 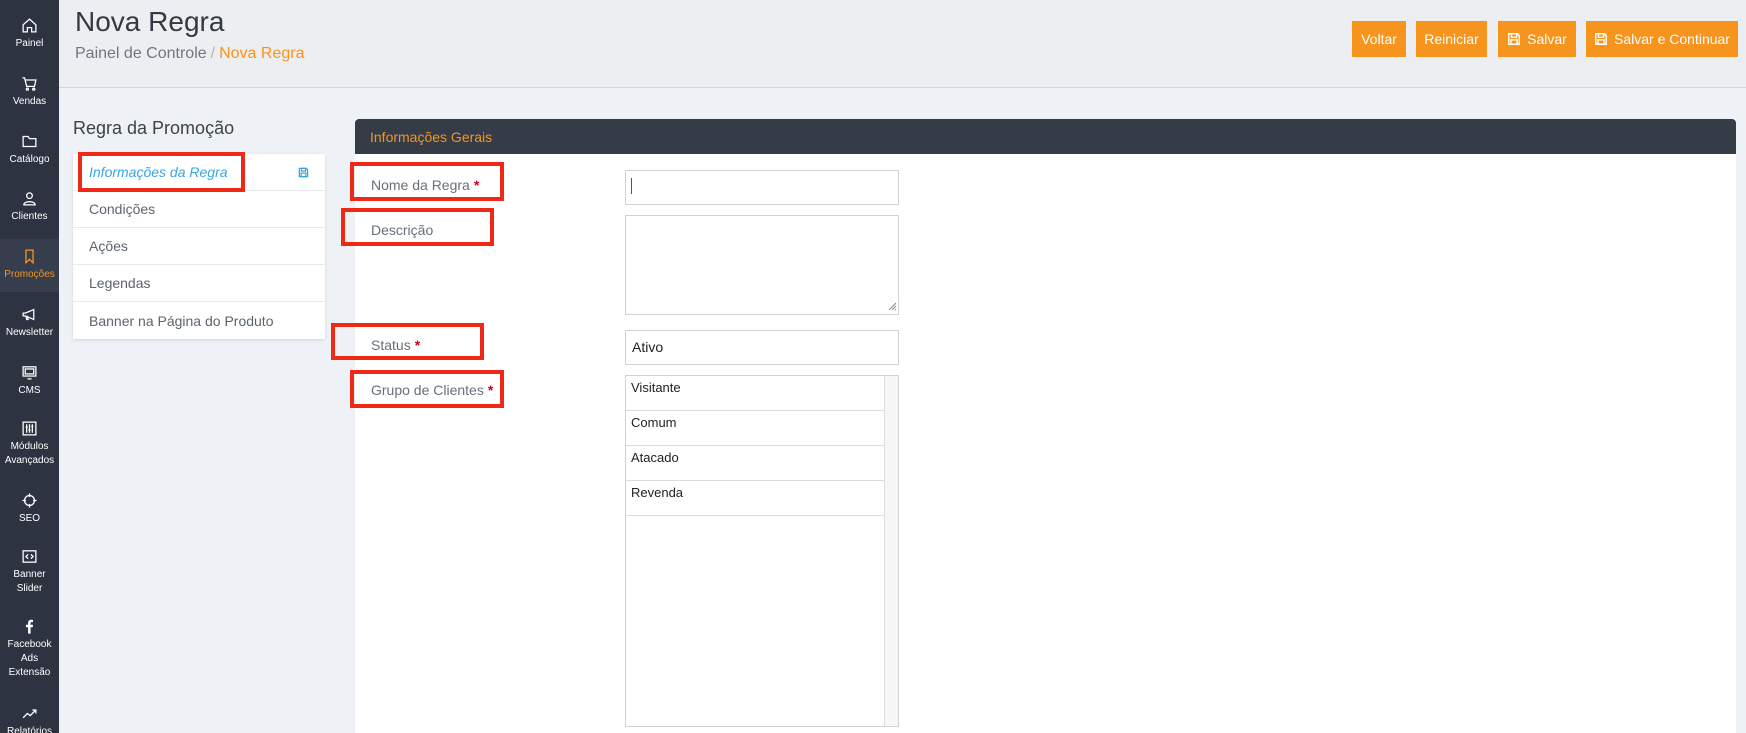 What do you see at coordinates (262, 53) in the screenshot?
I see `breadcrumb-current: Nova Regra` at bounding box center [262, 53].